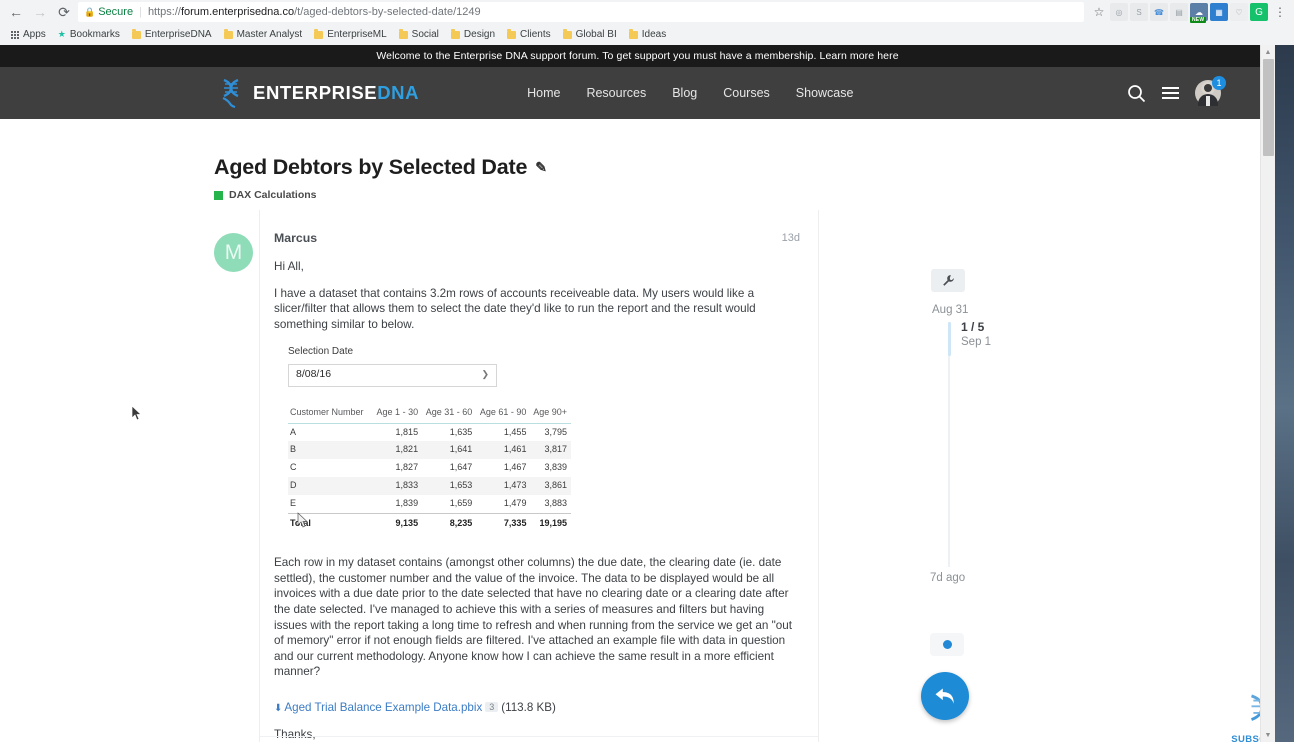 The height and width of the screenshot is (742, 1294). I want to click on bookmark-global-bi: Global BI, so click(590, 34).